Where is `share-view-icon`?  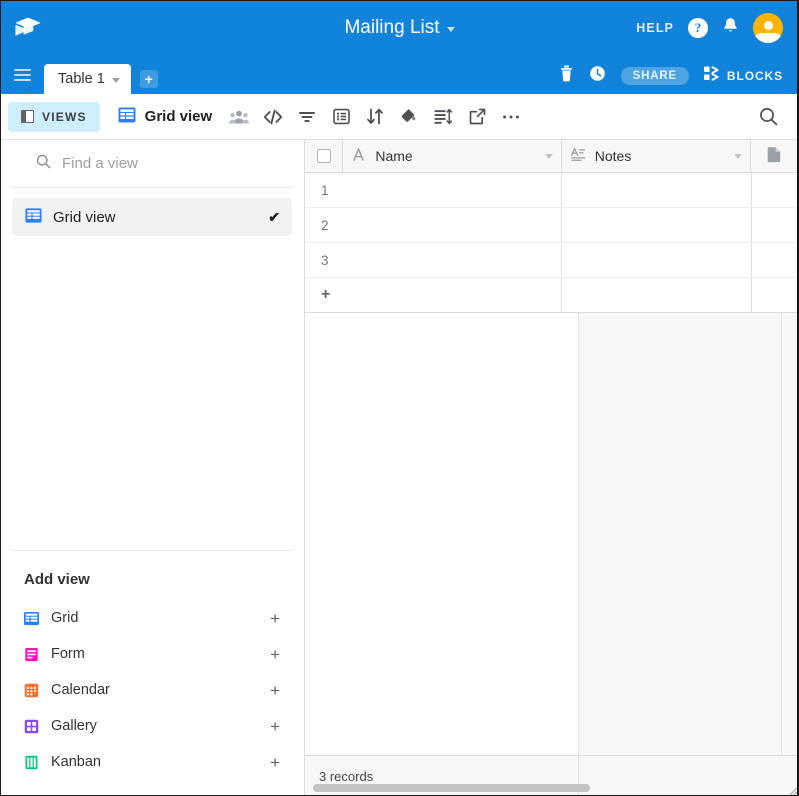 share-view-icon is located at coordinates (477, 117).